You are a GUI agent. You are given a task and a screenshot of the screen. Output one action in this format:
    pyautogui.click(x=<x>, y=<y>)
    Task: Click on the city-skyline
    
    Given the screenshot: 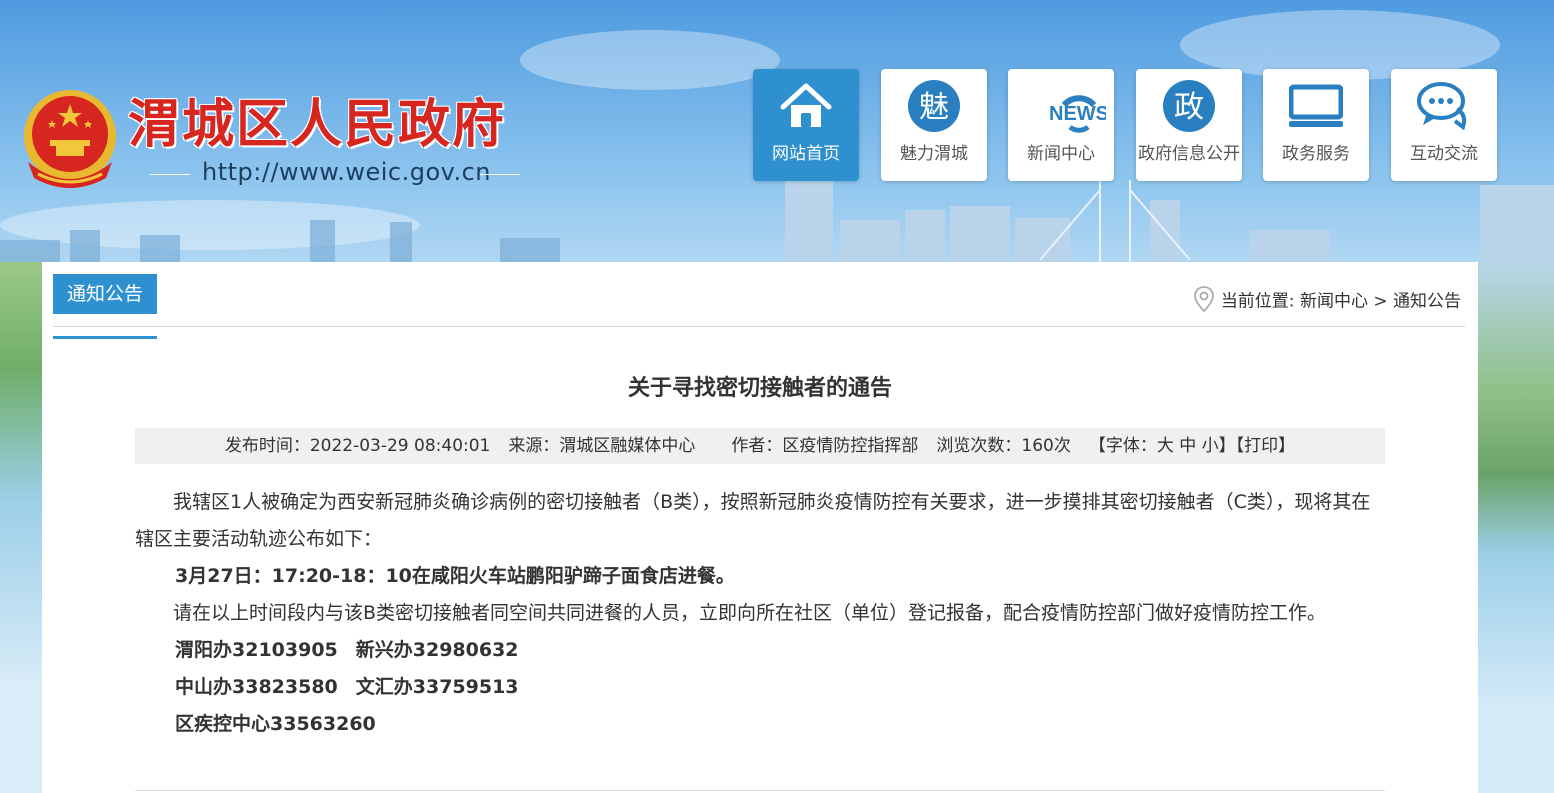 What is the action you would take?
    pyautogui.click(x=777, y=225)
    